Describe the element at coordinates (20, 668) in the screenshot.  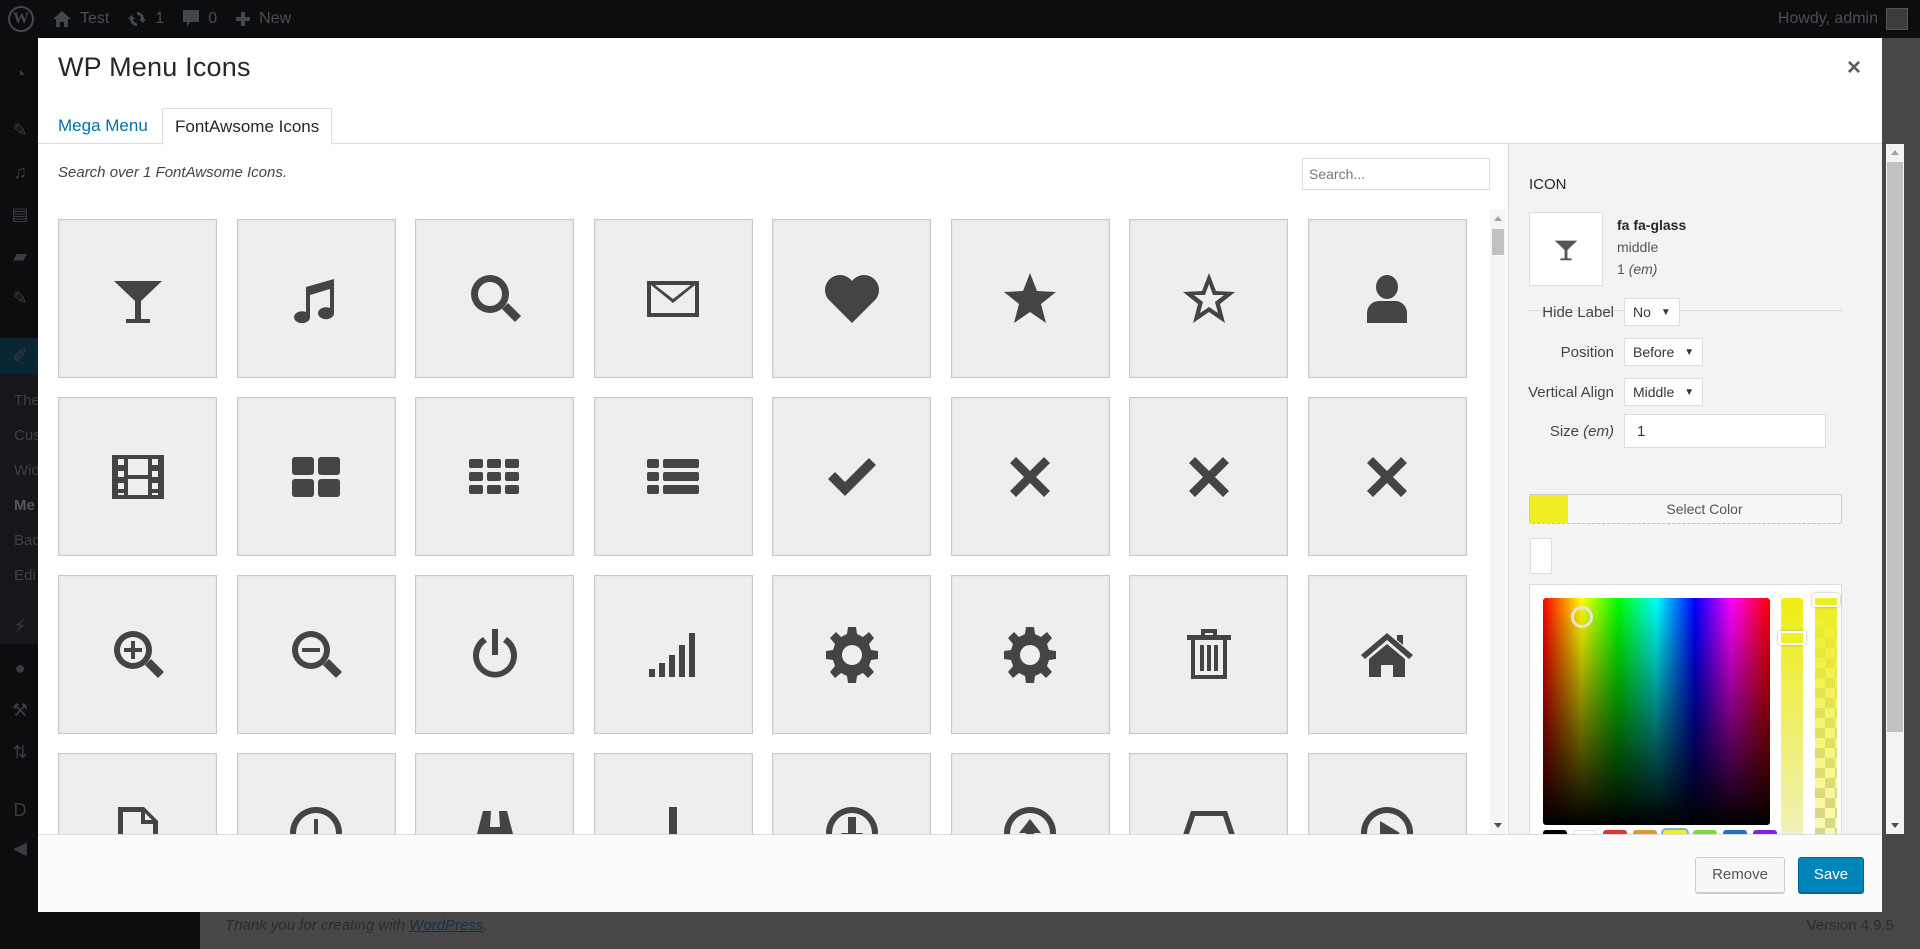
I see `users-icon: ●` at that location.